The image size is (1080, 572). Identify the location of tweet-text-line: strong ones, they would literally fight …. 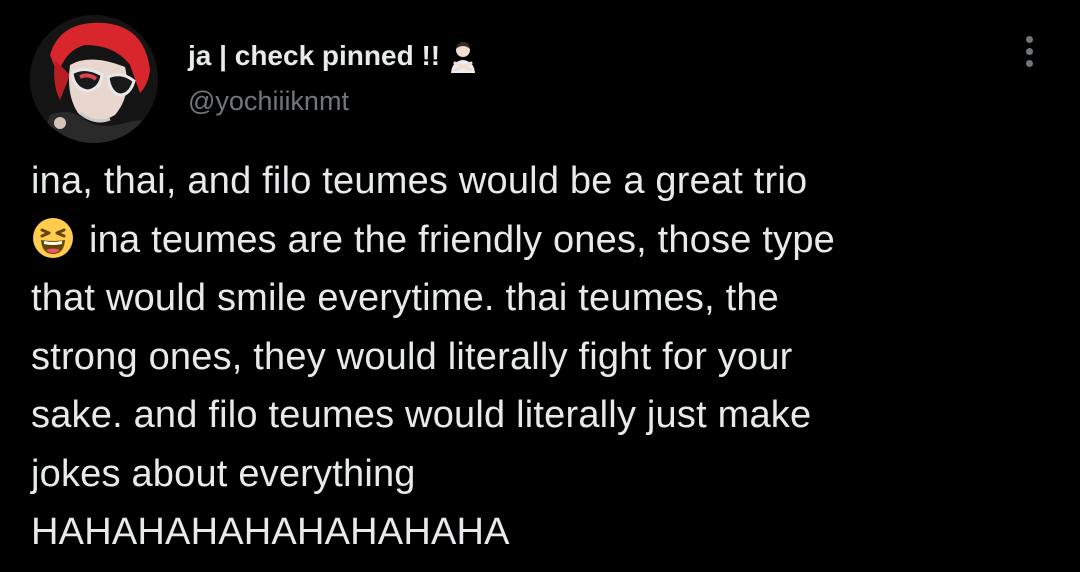
(412, 356).